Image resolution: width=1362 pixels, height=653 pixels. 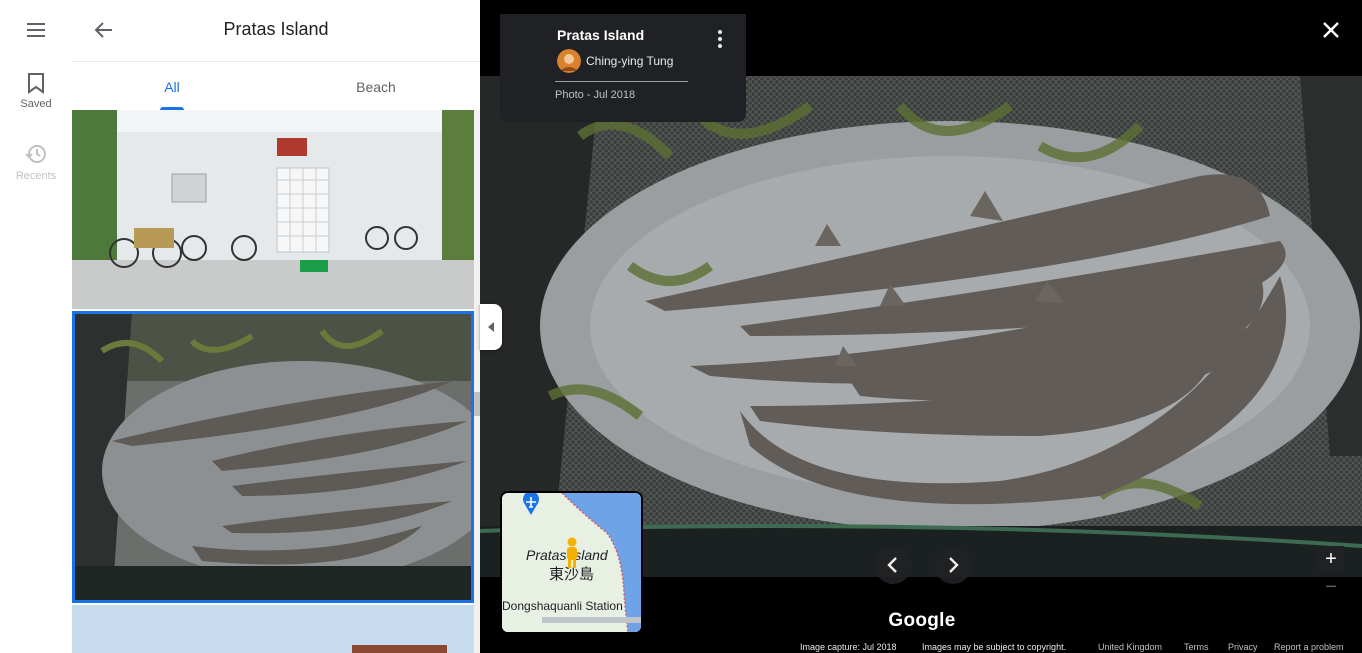 I want to click on bookmark-icon, so click(x=36, y=83).